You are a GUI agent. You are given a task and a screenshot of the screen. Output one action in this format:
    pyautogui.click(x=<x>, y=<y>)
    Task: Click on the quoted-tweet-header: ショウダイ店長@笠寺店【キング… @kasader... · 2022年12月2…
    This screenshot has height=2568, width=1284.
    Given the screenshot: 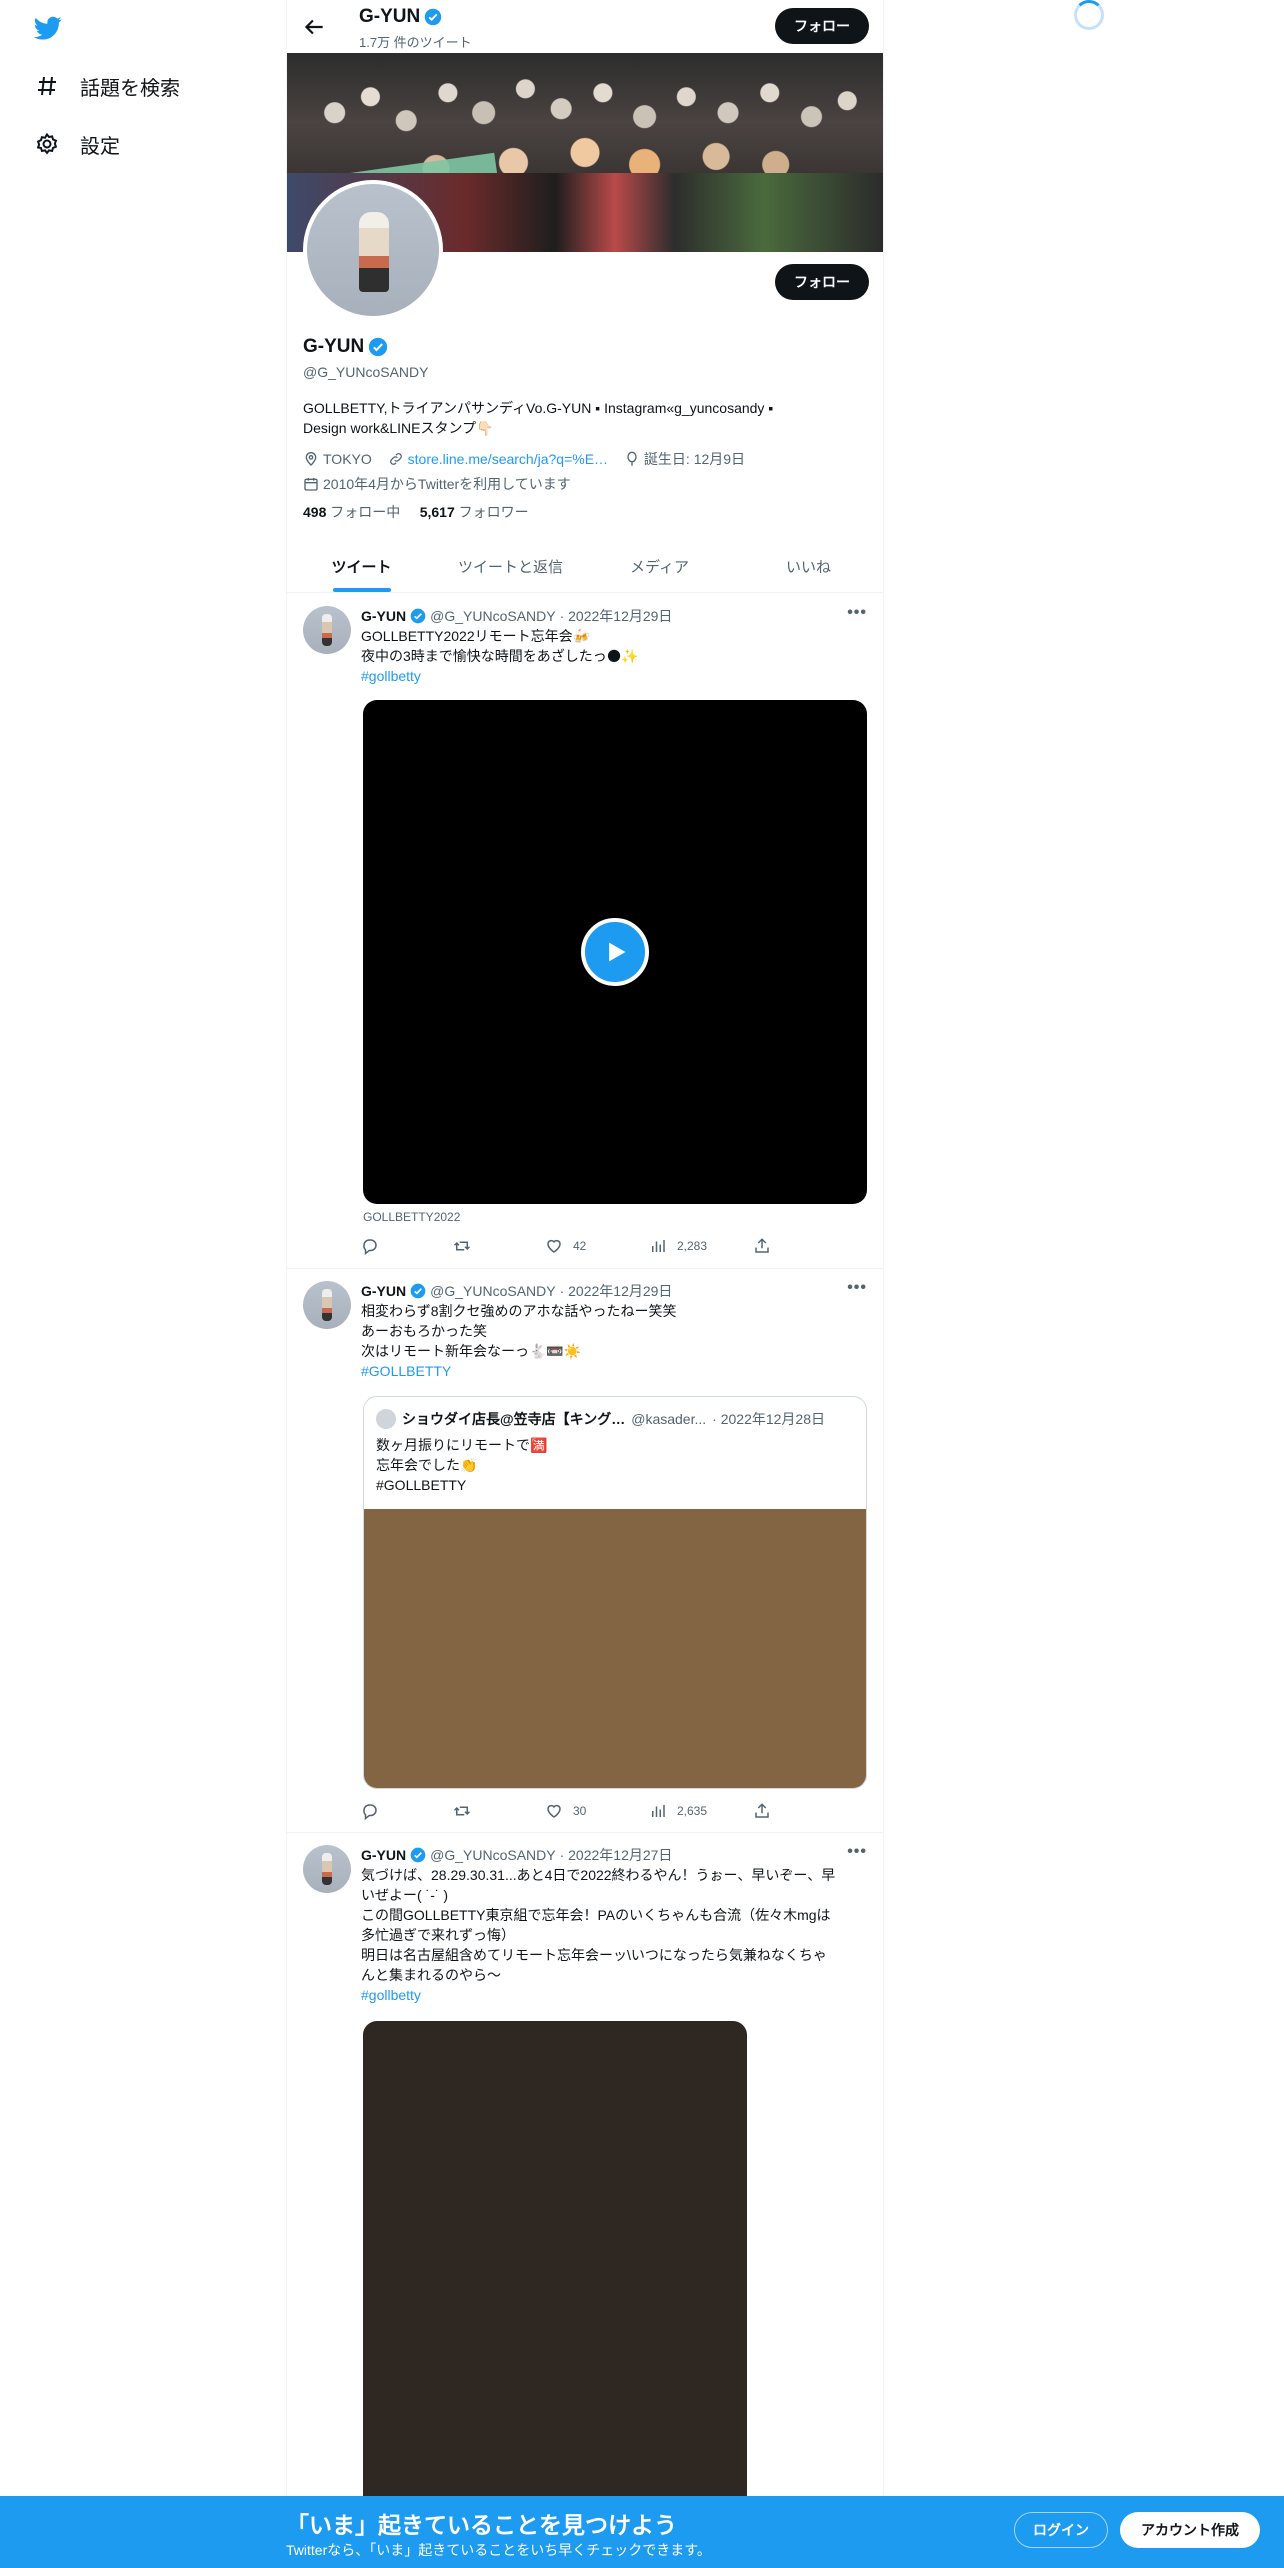 What is the action you would take?
    pyautogui.click(x=600, y=1419)
    